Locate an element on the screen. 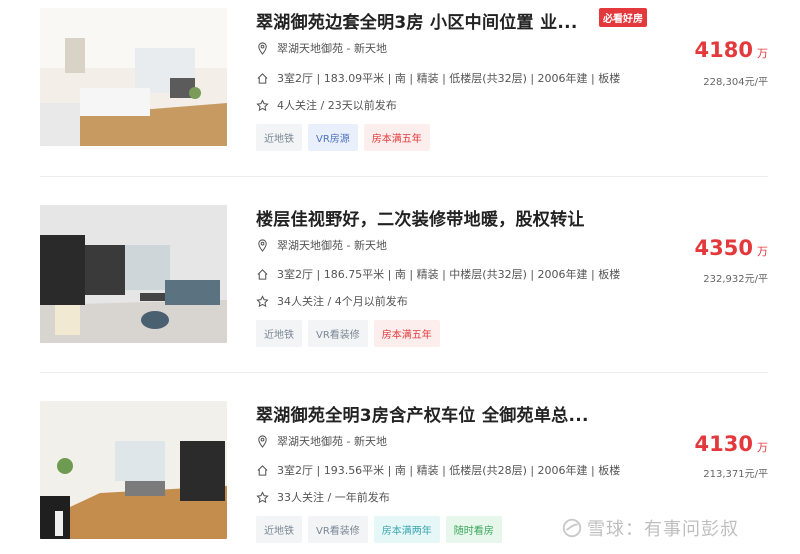 The image size is (800, 554). total-price: 4350 万 is located at coordinates (731, 248).